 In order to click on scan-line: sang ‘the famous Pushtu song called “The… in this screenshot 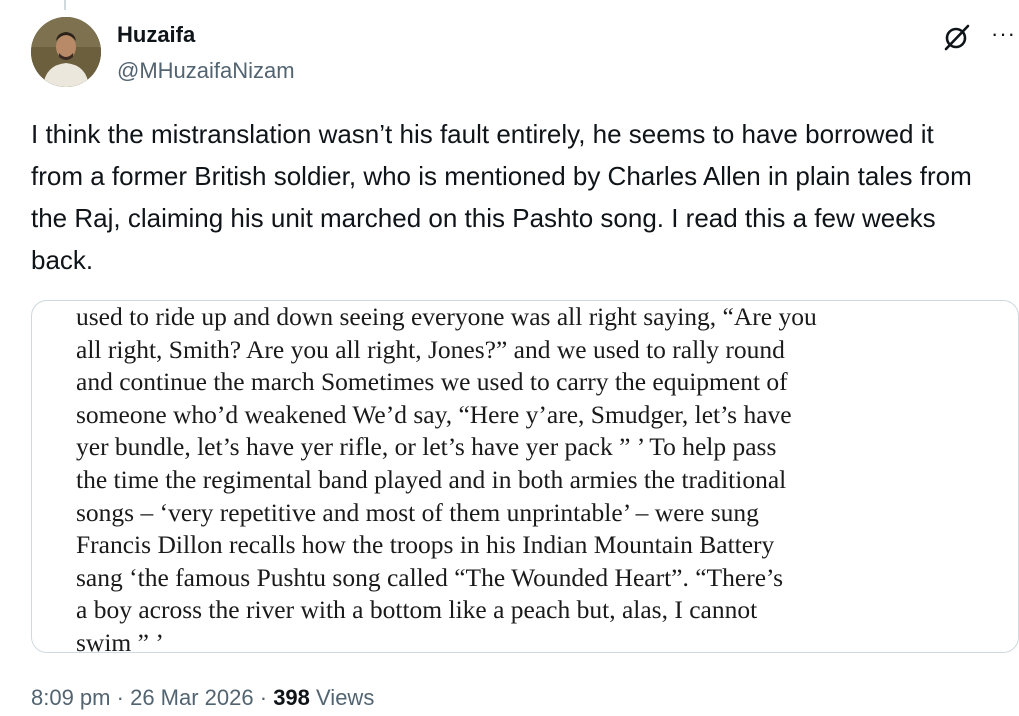, I will do `click(430, 577)`.